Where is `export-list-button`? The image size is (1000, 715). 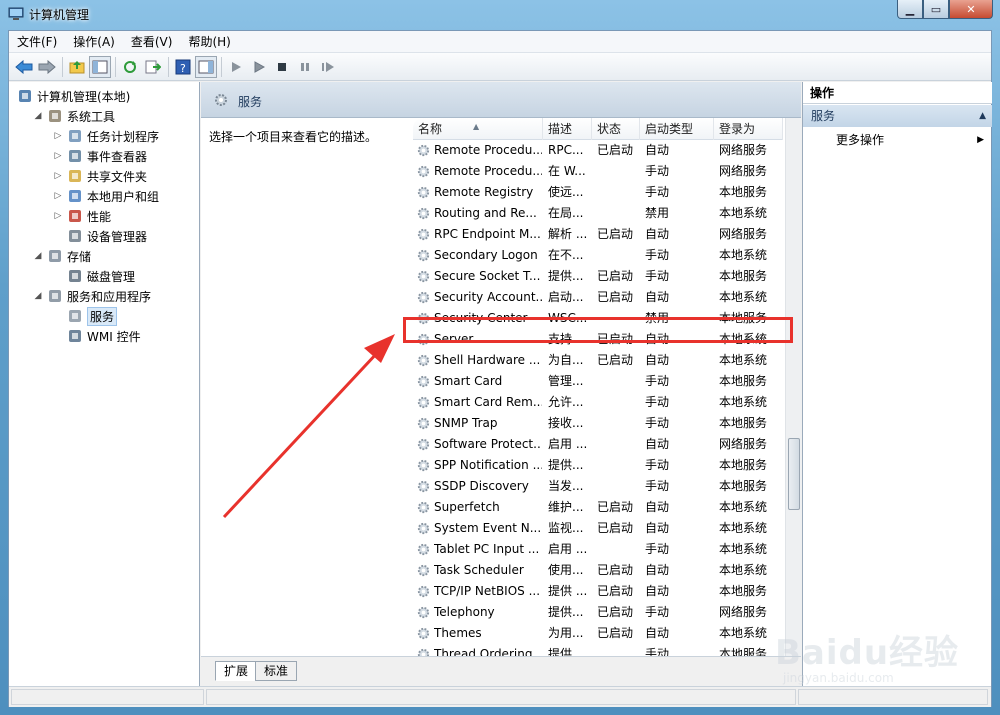
export-list-button is located at coordinates (153, 67).